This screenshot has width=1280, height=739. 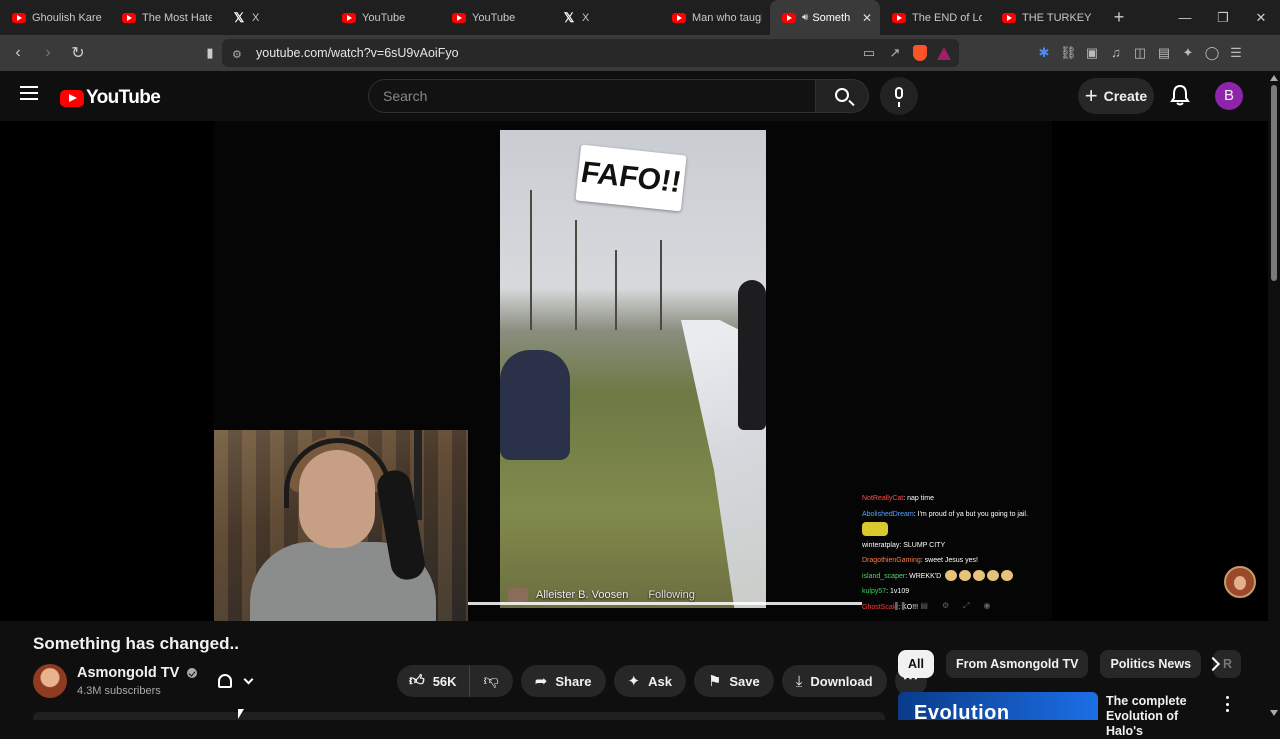 I want to click on cast-icon: ▭, so click(x=869, y=53).